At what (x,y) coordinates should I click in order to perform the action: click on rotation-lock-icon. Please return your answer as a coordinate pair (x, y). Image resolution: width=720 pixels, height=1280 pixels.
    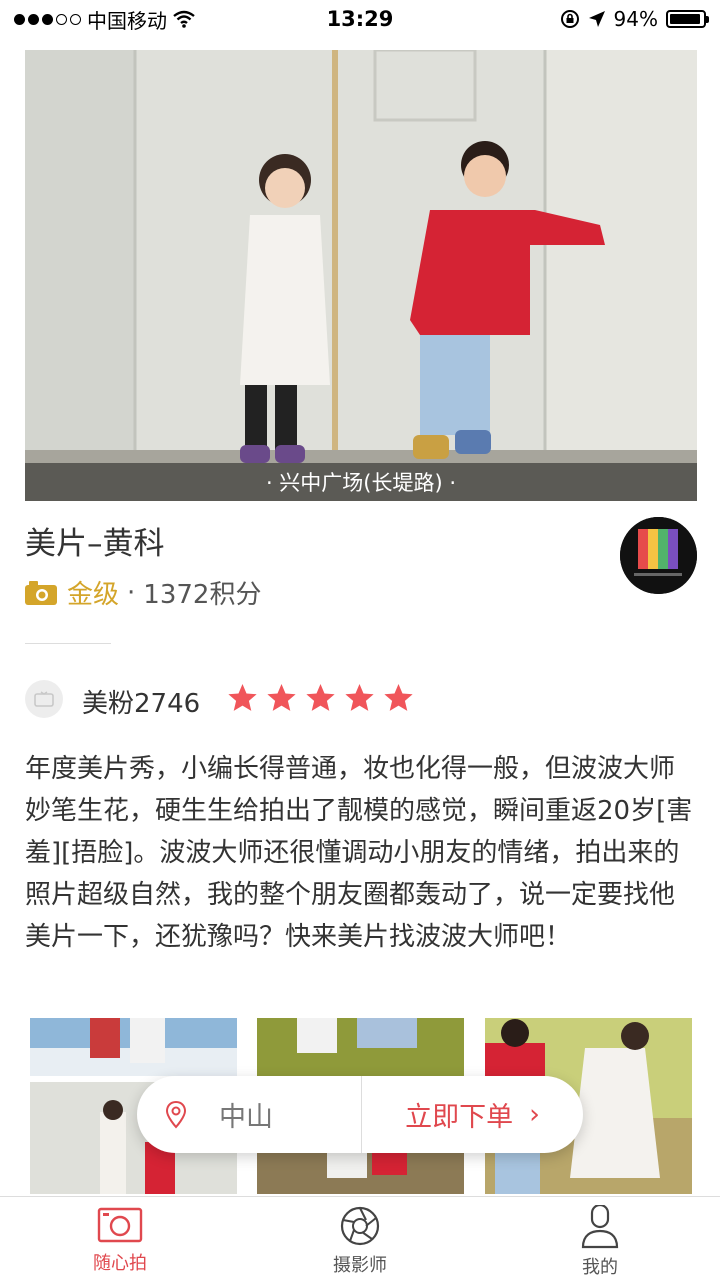
    Looking at the image, I should click on (569, 19).